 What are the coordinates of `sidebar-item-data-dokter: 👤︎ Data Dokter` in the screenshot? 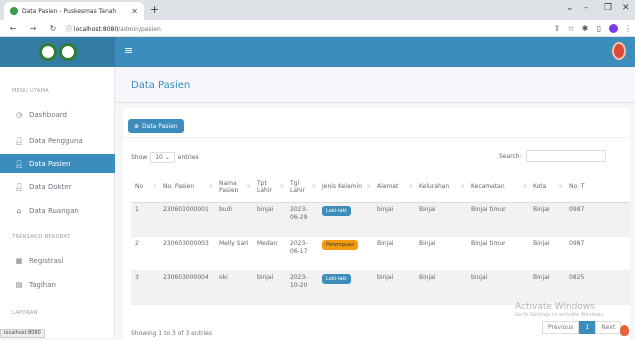 It's located at (57, 186).